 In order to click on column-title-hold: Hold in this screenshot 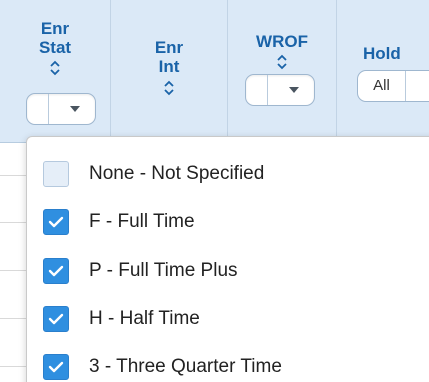, I will do `click(382, 53)`.